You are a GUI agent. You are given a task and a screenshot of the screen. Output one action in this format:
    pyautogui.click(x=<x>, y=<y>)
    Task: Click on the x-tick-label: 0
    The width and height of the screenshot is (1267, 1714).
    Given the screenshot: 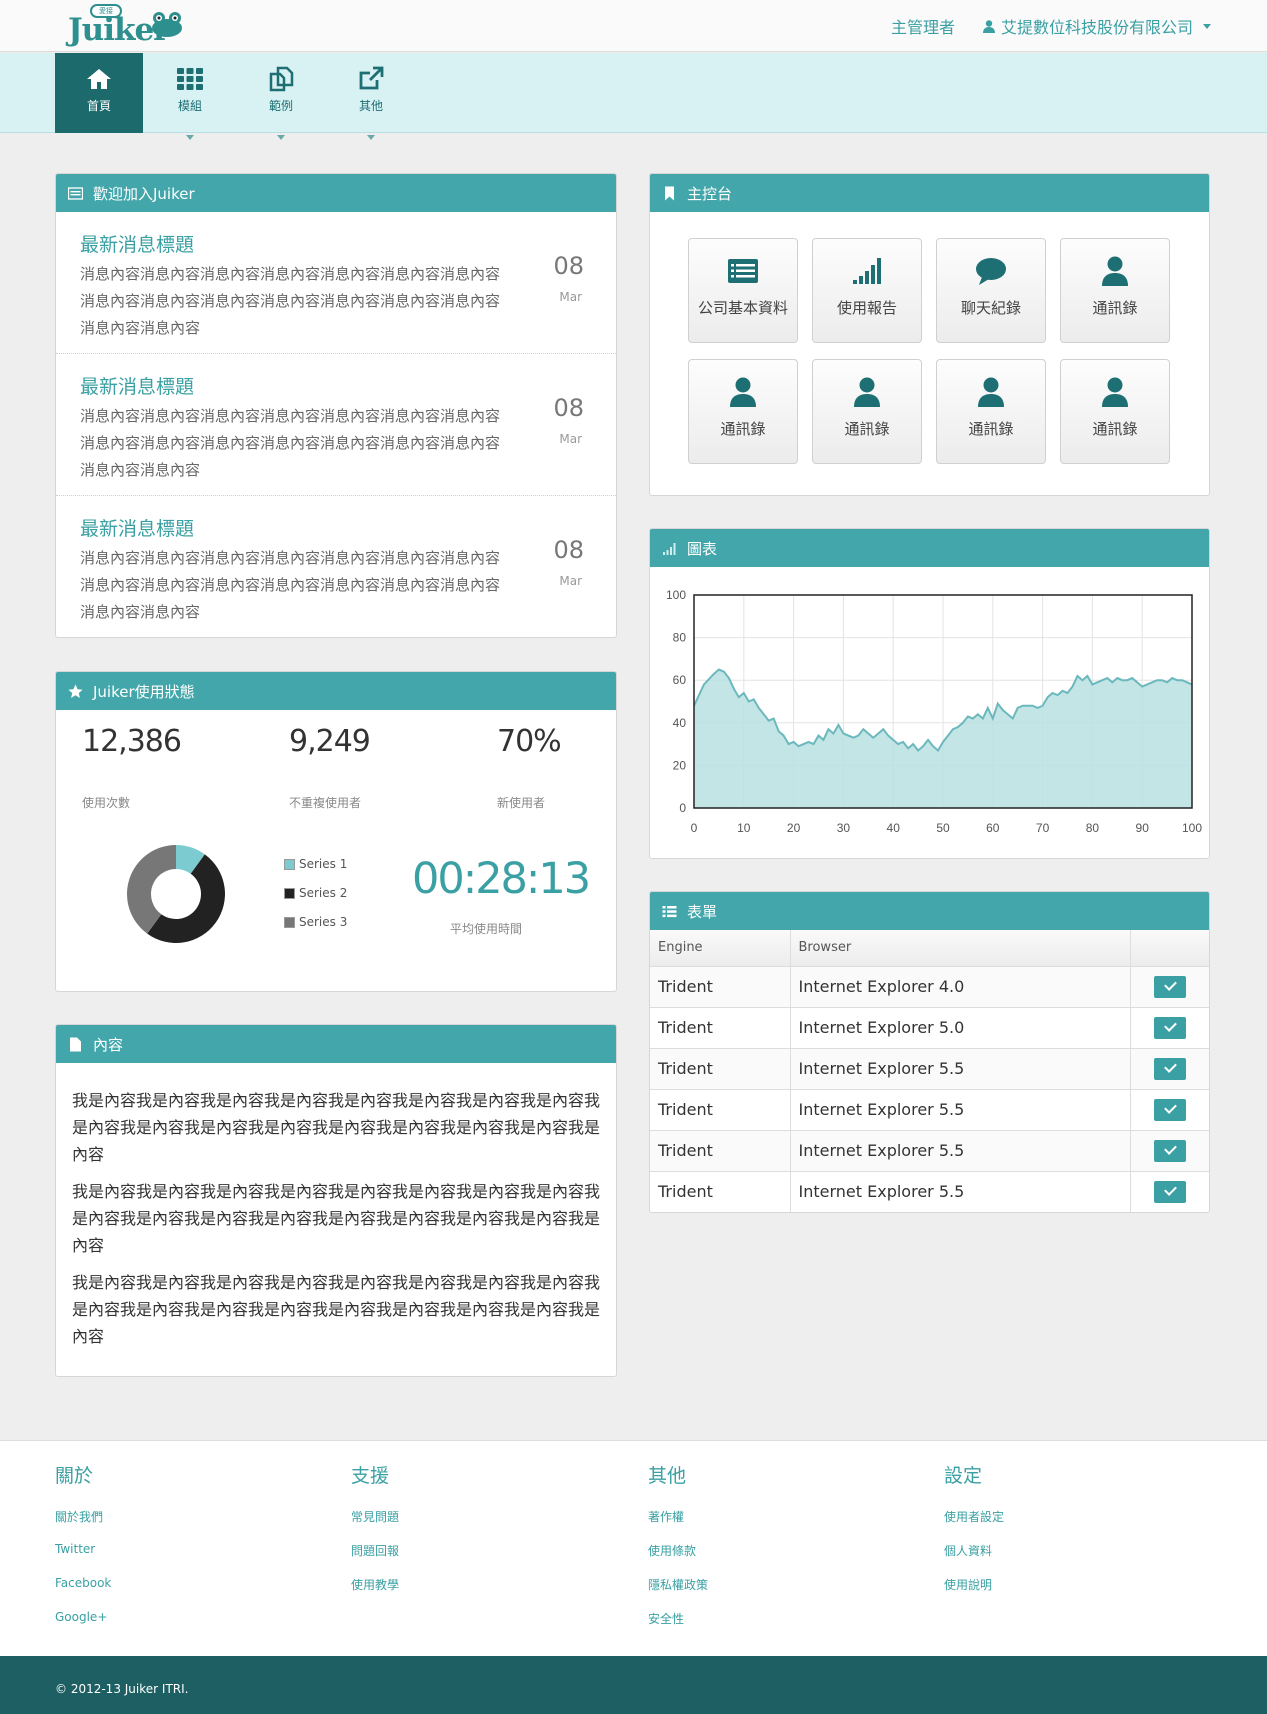 What is the action you would take?
    pyautogui.click(x=694, y=828)
    